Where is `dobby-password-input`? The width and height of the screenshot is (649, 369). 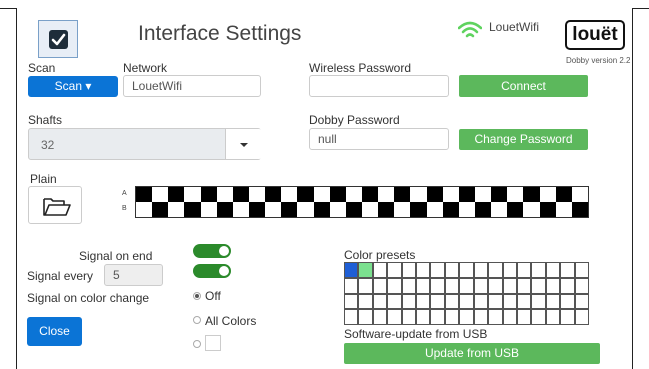
dobby-password-input is located at coordinates (379, 139).